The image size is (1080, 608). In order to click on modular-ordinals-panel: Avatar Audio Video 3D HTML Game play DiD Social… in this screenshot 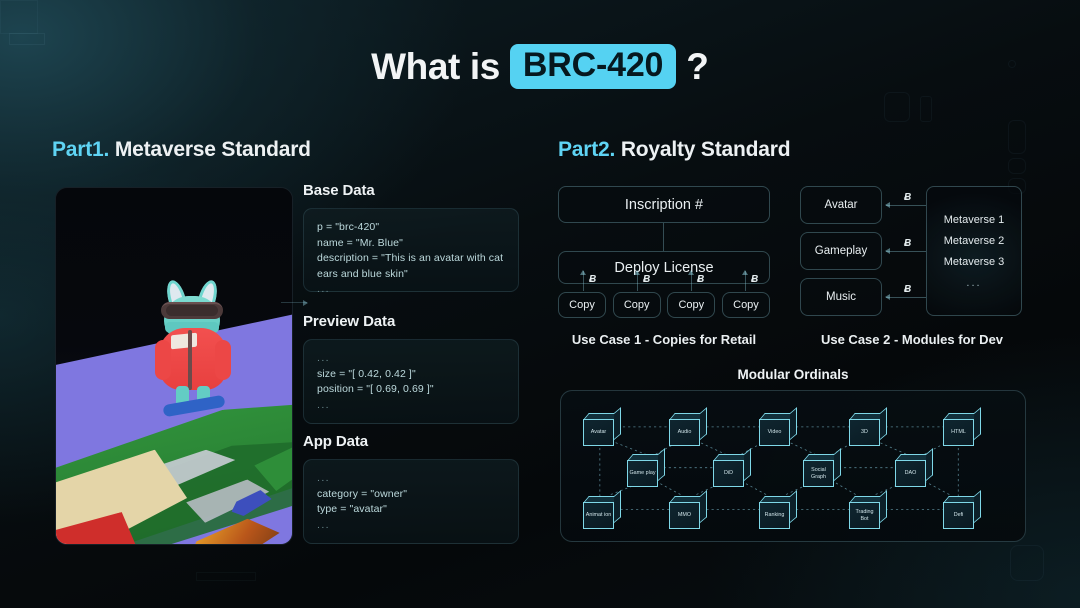, I will do `click(793, 466)`.